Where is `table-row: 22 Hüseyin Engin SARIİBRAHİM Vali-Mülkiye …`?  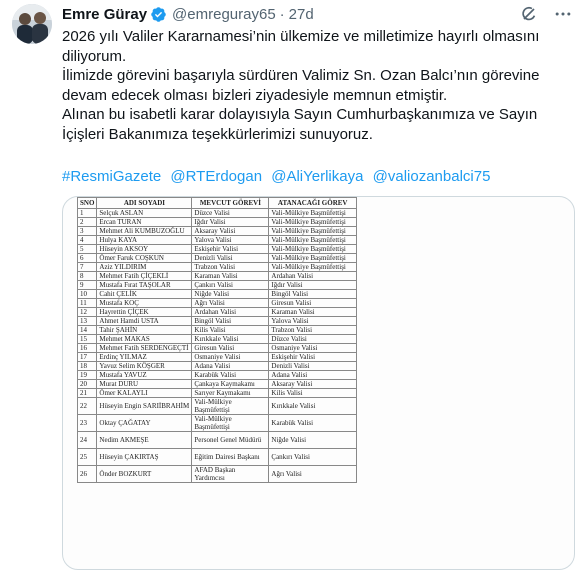
table-row: 22 Hüseyin Engin SARIİBRAHİM Vali-Mülkiye … is located at coordinates (216, 406).